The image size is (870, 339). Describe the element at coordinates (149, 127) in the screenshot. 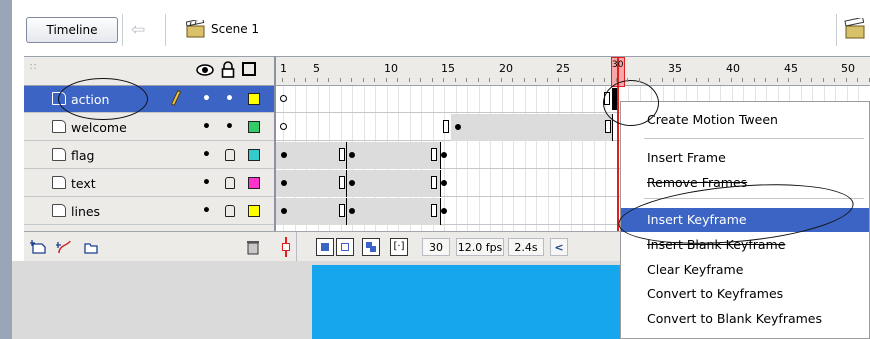

I see `layer-row-welcome: welcome • •` at that location.